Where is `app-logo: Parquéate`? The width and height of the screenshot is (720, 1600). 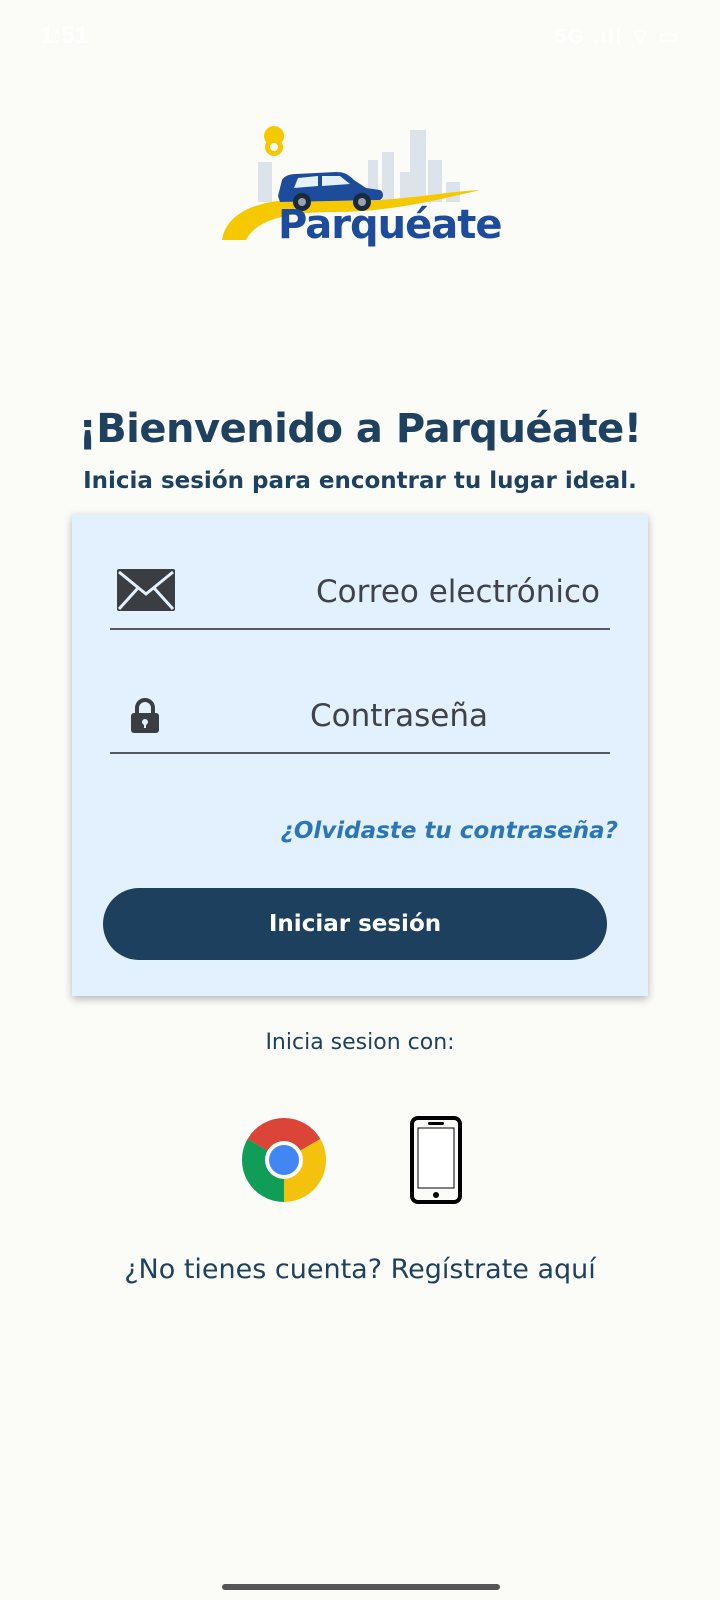 app-logo: Parquéate is located at coordinates (360, 209).